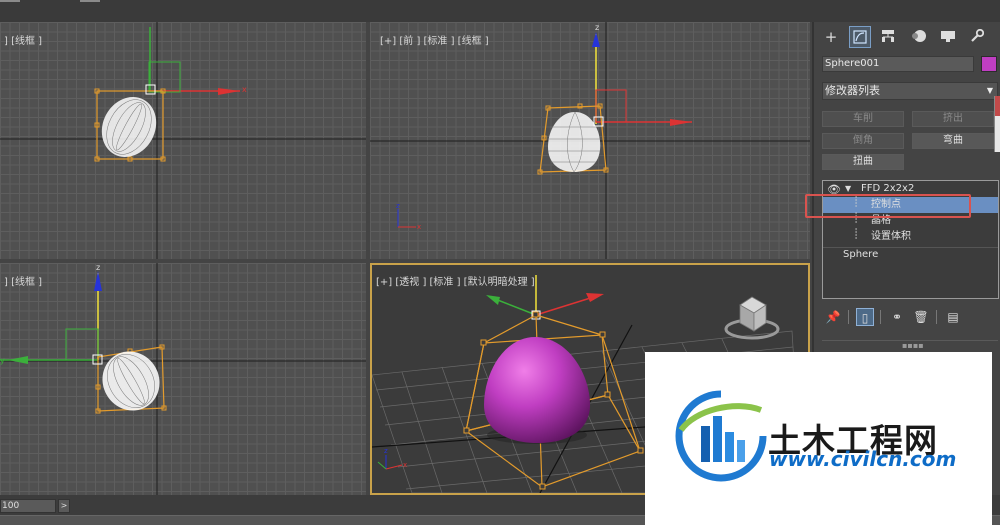  What do you see at coordinates (852, 90) in the screenshot?
I see `modifier-list-label: 修改器列表` at bounding box center [852, 90].